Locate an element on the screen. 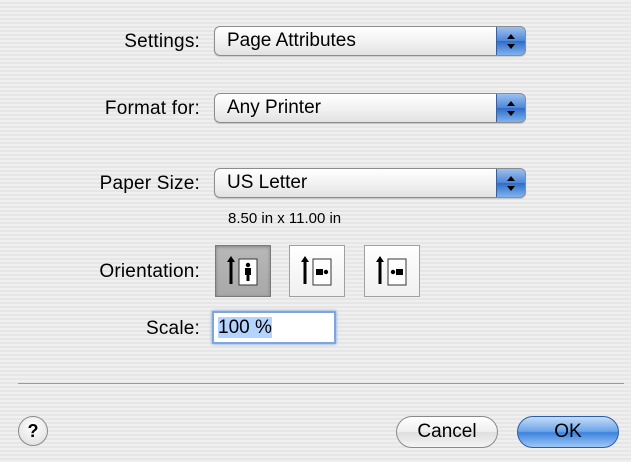 The image size is (631, 462). format-for-label: Format for: is located at coordinates (152, 108).